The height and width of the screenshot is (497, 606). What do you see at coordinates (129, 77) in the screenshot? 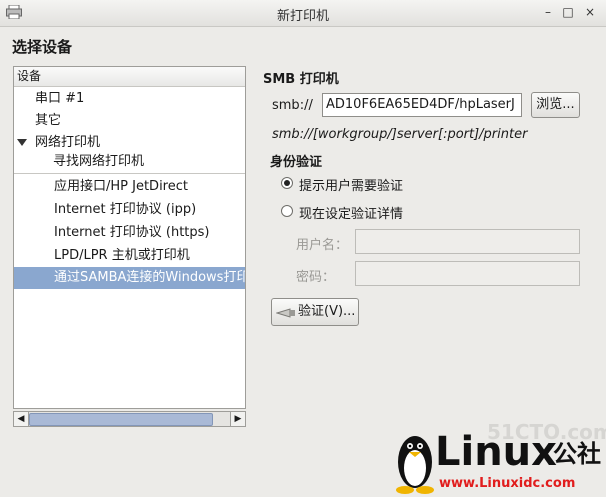
I see `device-column-header: 设备` at bounding box center [129, 77].